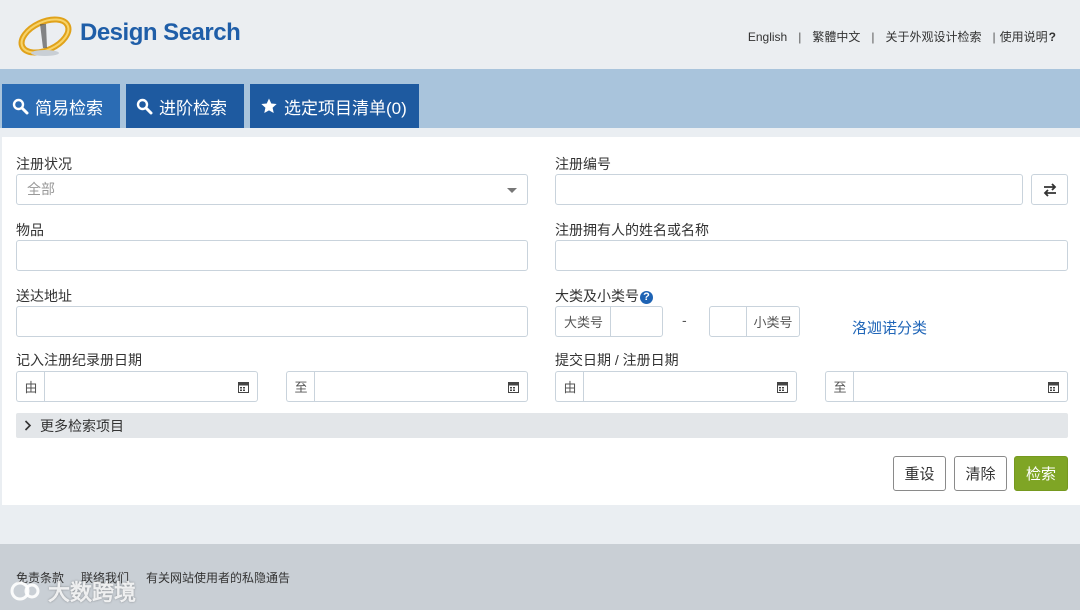 This screenshot has height=610, width=1080. Describe the element at coordinates (193, 108) in the screenshot. I see `tab-label: 进阶检索` at that location.